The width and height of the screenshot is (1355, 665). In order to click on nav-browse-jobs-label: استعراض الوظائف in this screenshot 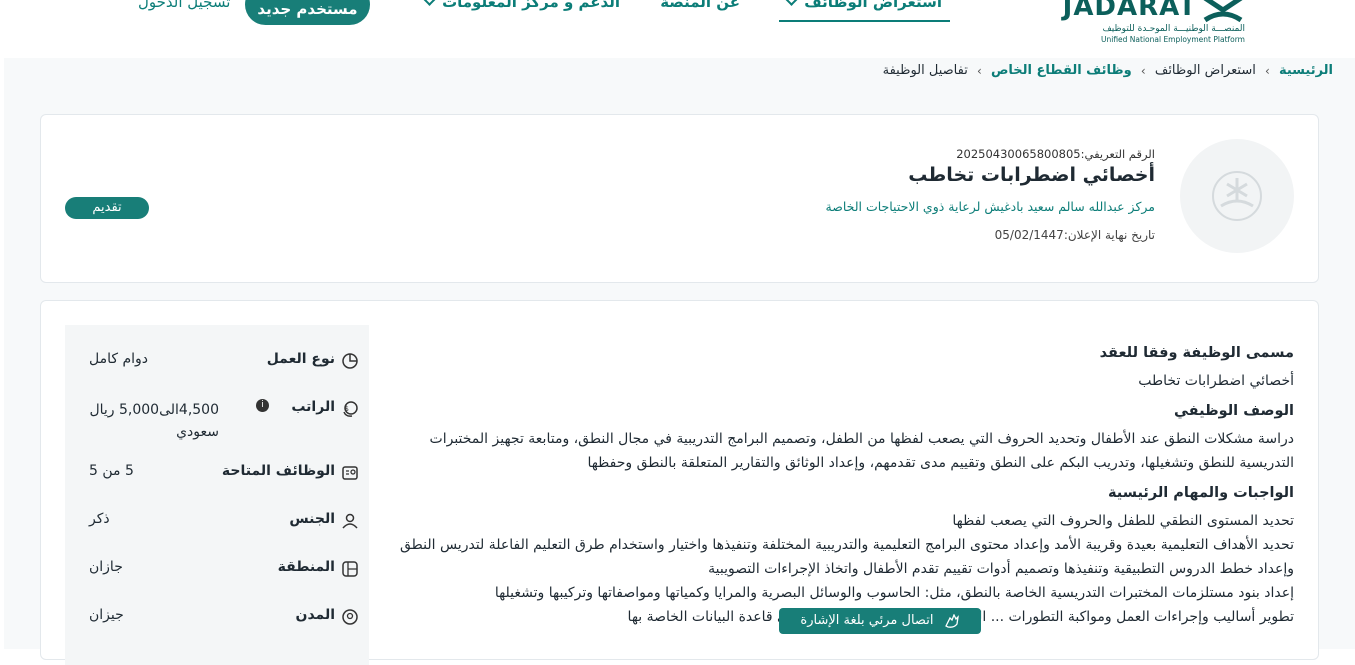, I will do `click(873, 5)`.